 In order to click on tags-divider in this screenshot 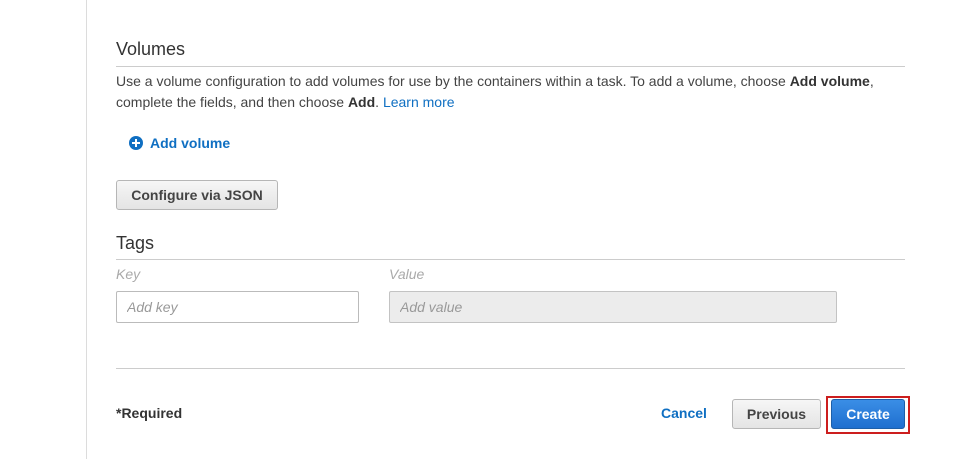, I will do `click(510, 259)`.